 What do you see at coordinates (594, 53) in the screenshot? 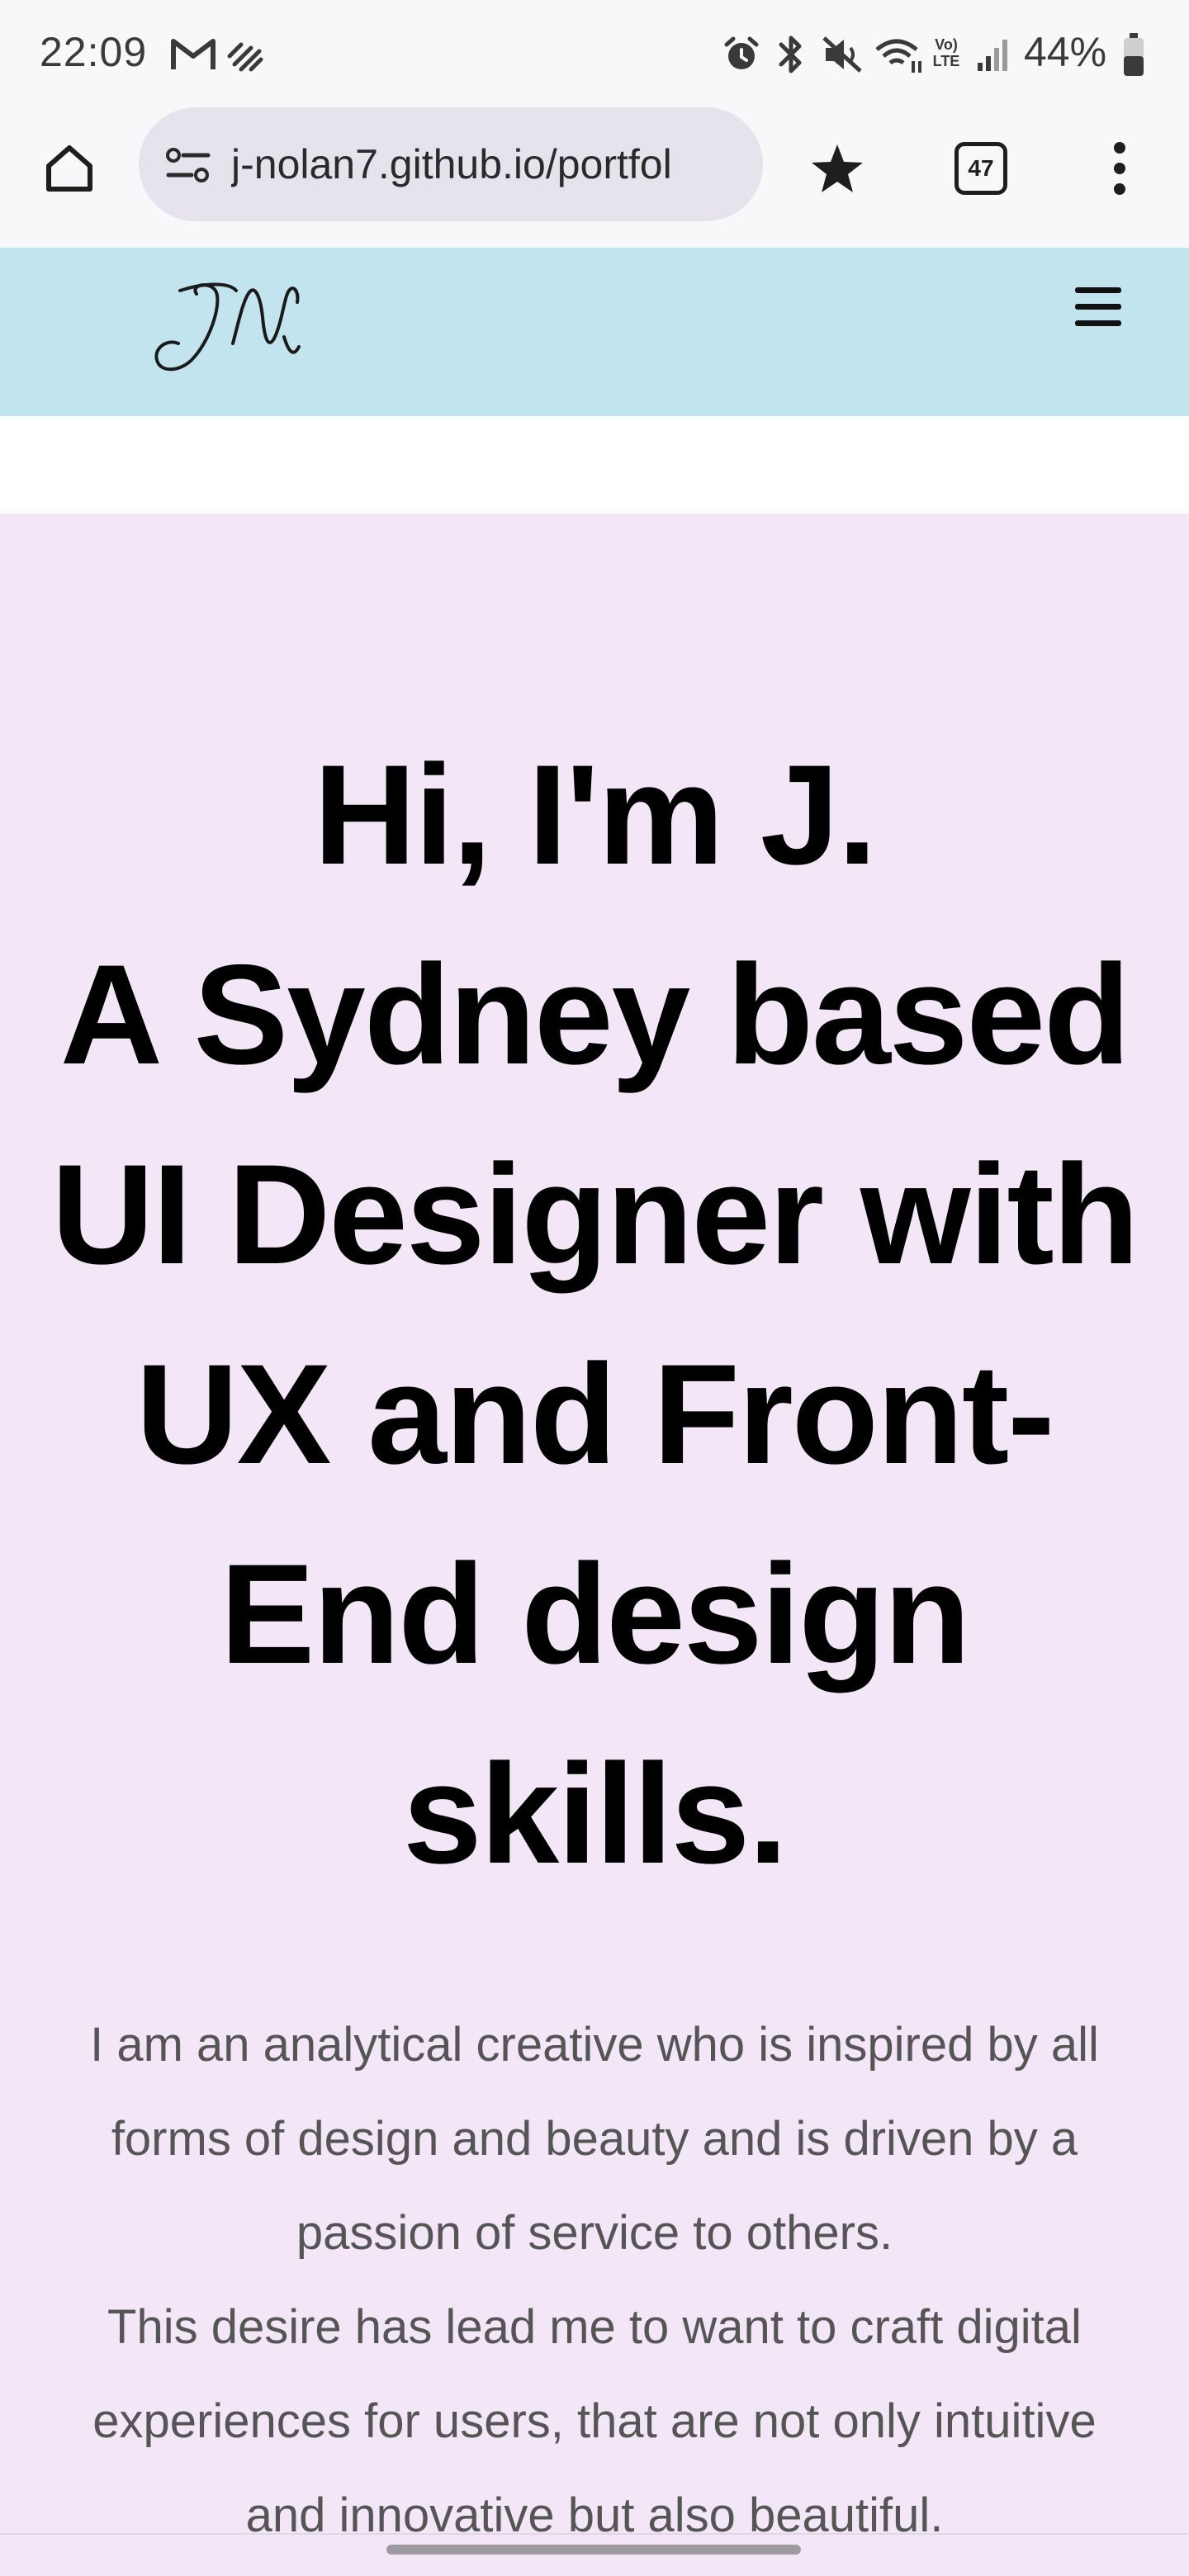
I see `status-bar: 22:09 Vo) LTE 44%` at bounding box center [594, 53].